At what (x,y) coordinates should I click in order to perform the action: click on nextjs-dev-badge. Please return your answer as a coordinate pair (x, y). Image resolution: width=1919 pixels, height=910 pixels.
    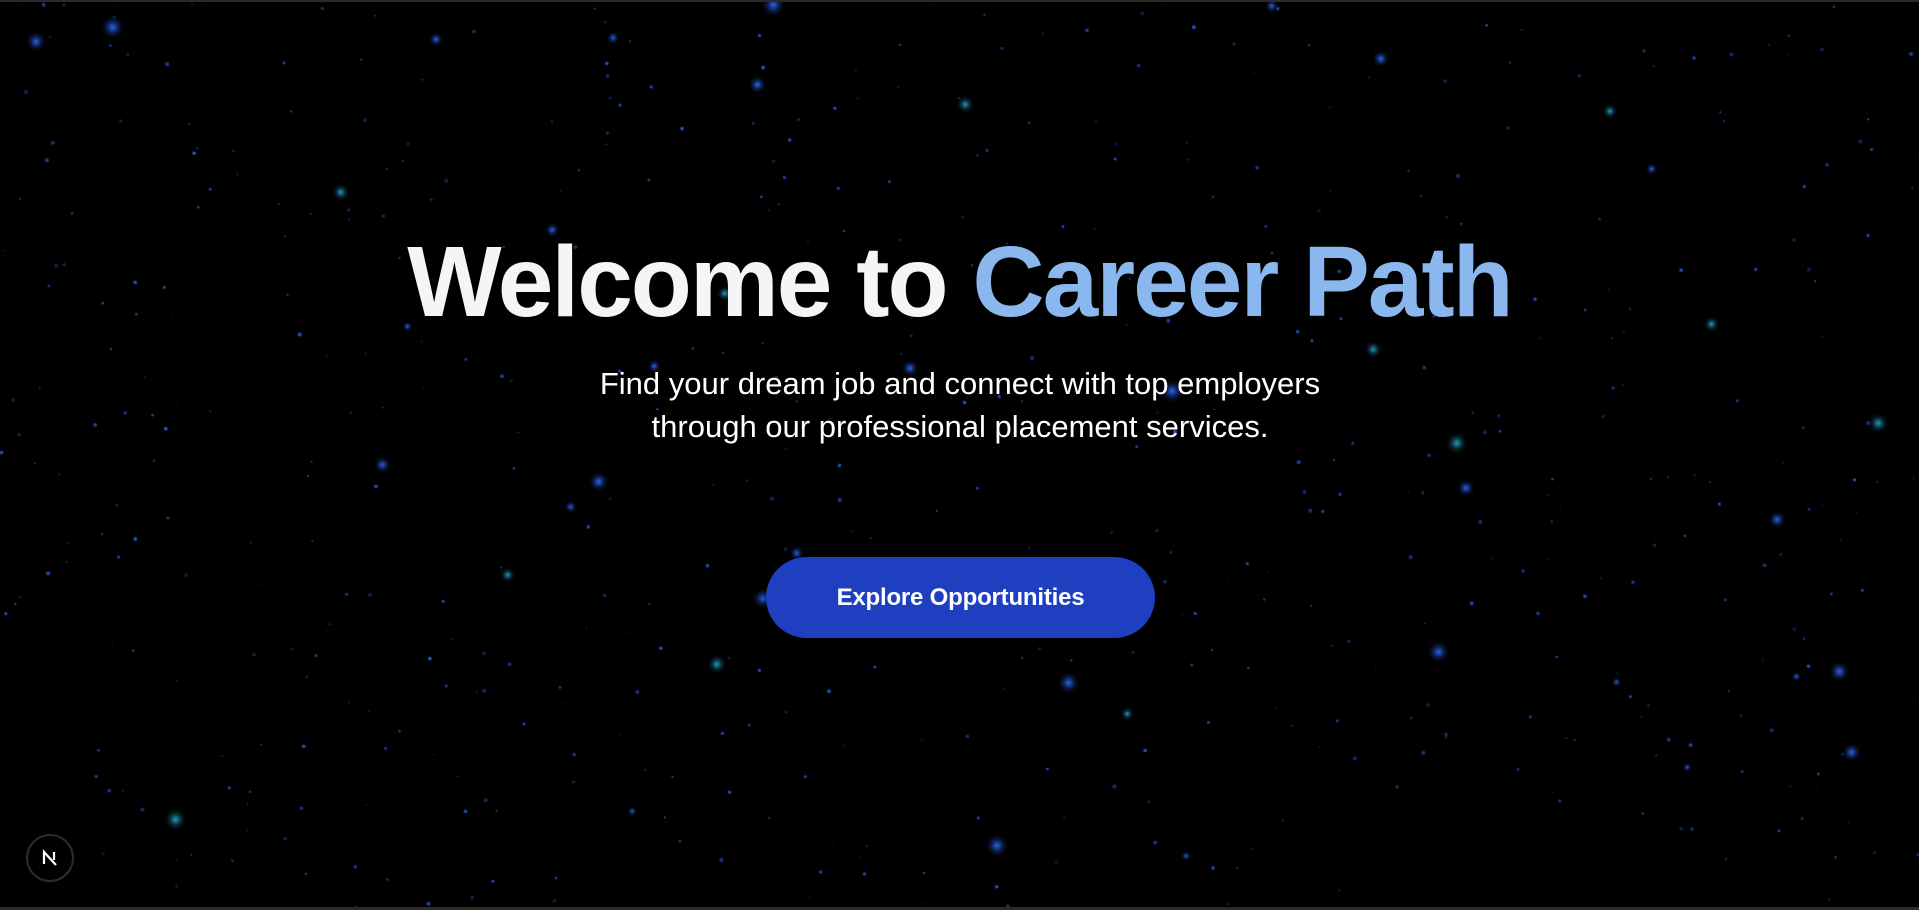
    Looking at the image, I should click on (50, 858).